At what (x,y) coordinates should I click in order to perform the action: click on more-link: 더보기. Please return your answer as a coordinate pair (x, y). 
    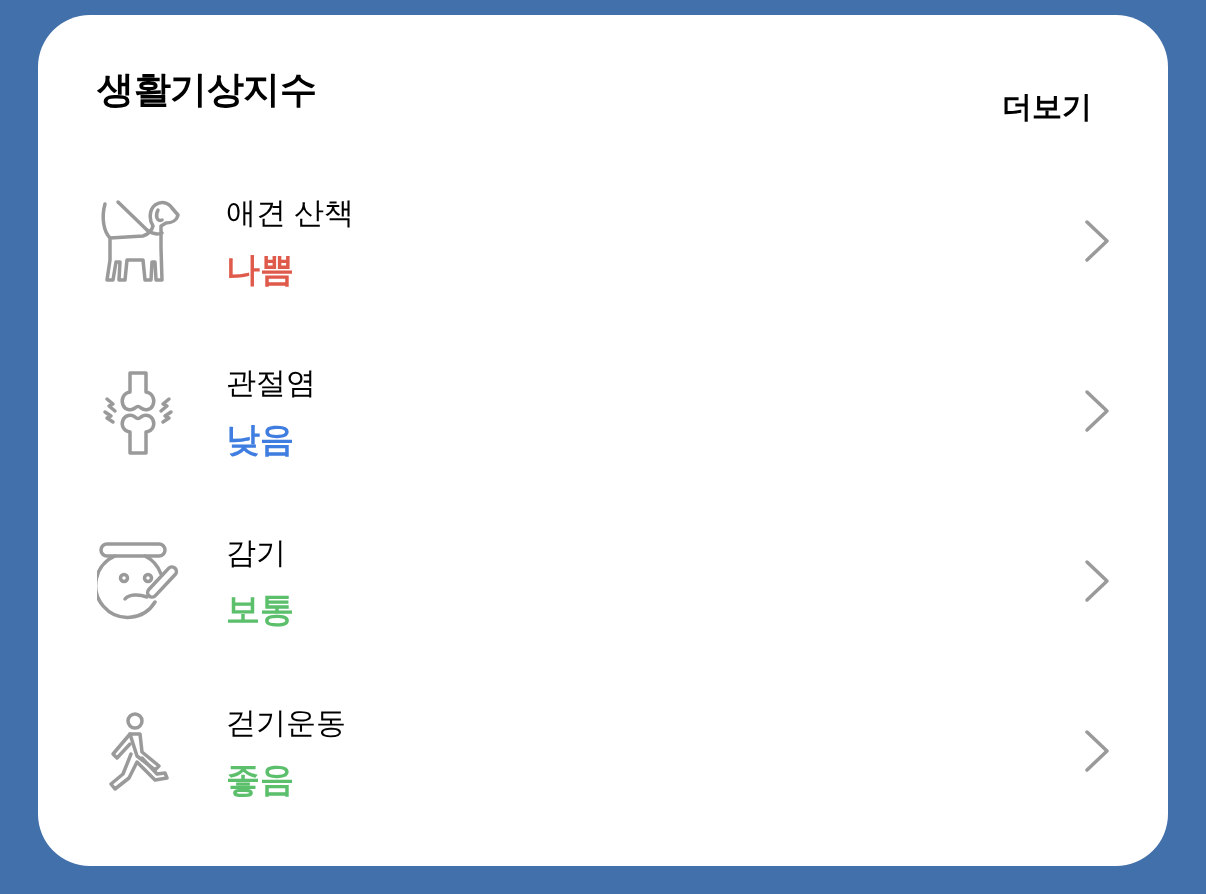
    Looking at the image, I should click on (1047, 107).